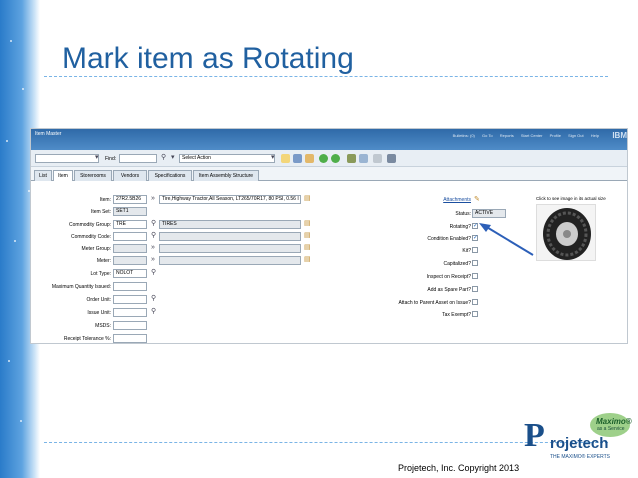 The image size is (638, 478). Describe the element at coordinates (459, 468) in the screenshot. I see `copyright-text: Projetech, Inc. Copyright 2013` at that location.